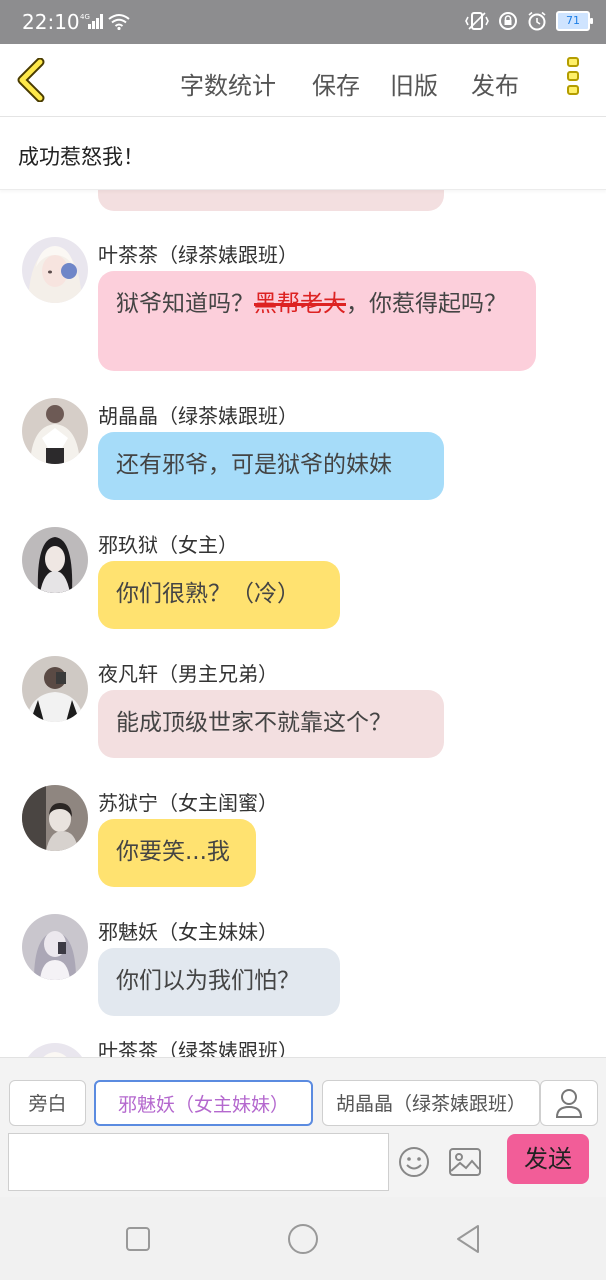 The image size is (606, 1280). Describe the element at coordinates (300, 304) in the screenshot. I see `struck-text: 黑帮老大` at that location.